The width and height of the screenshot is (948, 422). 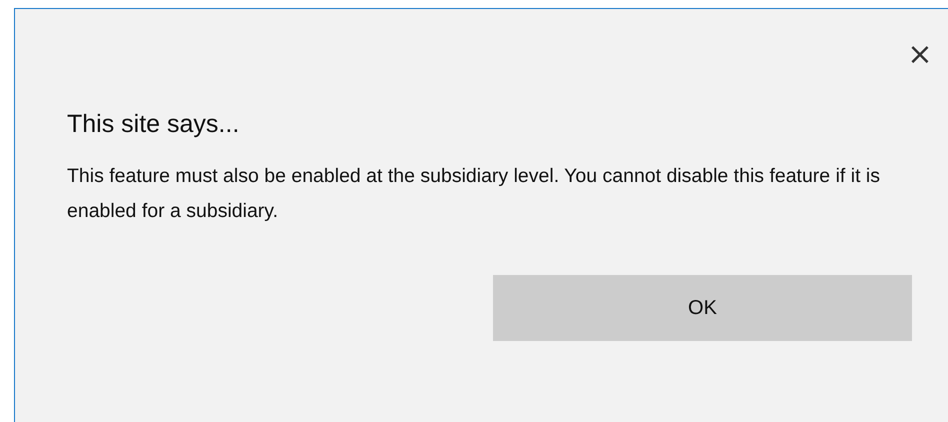 I want to click on dialog-message: This feature must also be enabled at the subsidiary level. You cannot disable this feature if it is enabled for a subsidiary., so click(x=474, y=194).